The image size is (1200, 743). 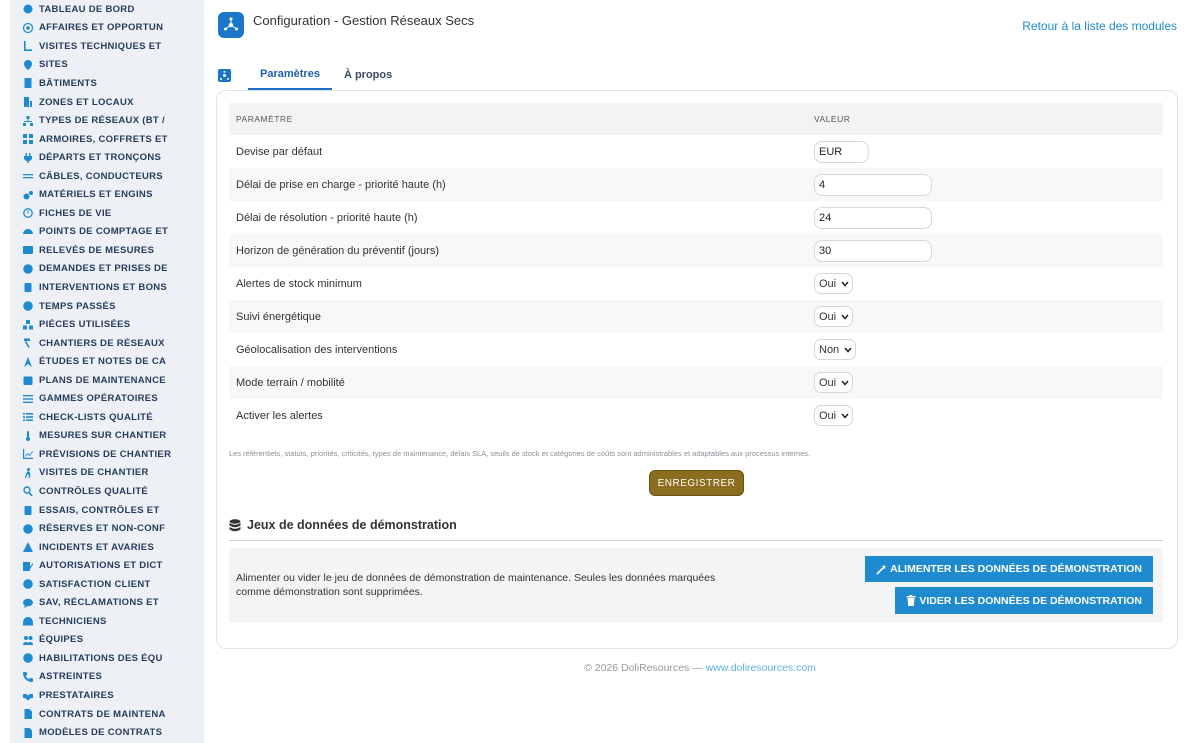 What do you see at coordinates (107, 83) in the screenshot?
I see `sidebar-item: BÂTIMENTS` at bounding box center [107, 83].